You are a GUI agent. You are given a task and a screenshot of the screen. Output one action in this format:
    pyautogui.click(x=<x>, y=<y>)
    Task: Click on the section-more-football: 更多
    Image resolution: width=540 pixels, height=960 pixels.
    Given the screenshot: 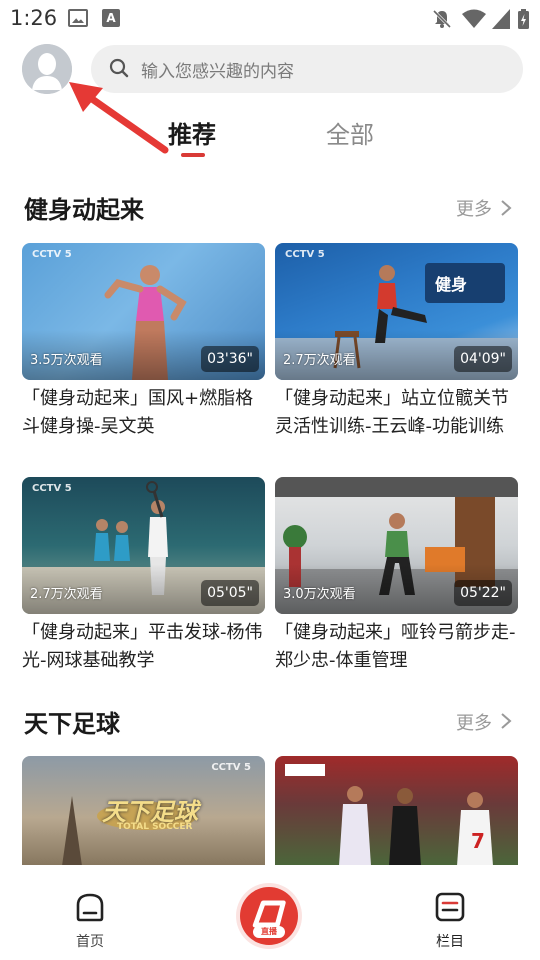 What is the action you would take?
    pyautogui.click(x=474, y=722)
    